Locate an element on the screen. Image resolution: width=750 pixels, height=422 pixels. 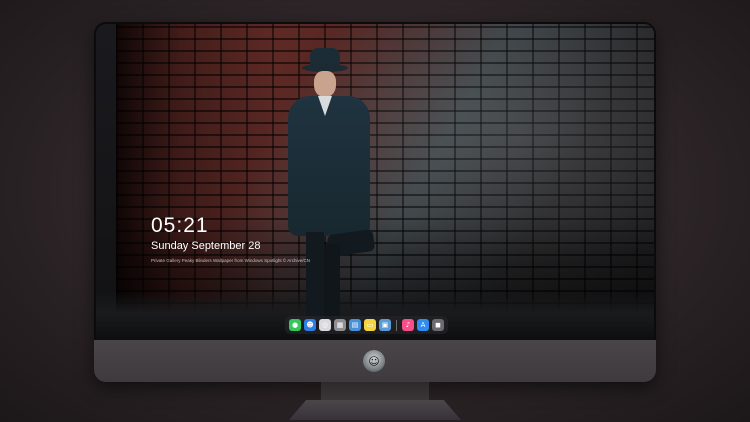
dock: ● ☻ ◎ ▦ ▤ ▭ ▣ ♪ A ◼ is located at coordinates (366, 325).